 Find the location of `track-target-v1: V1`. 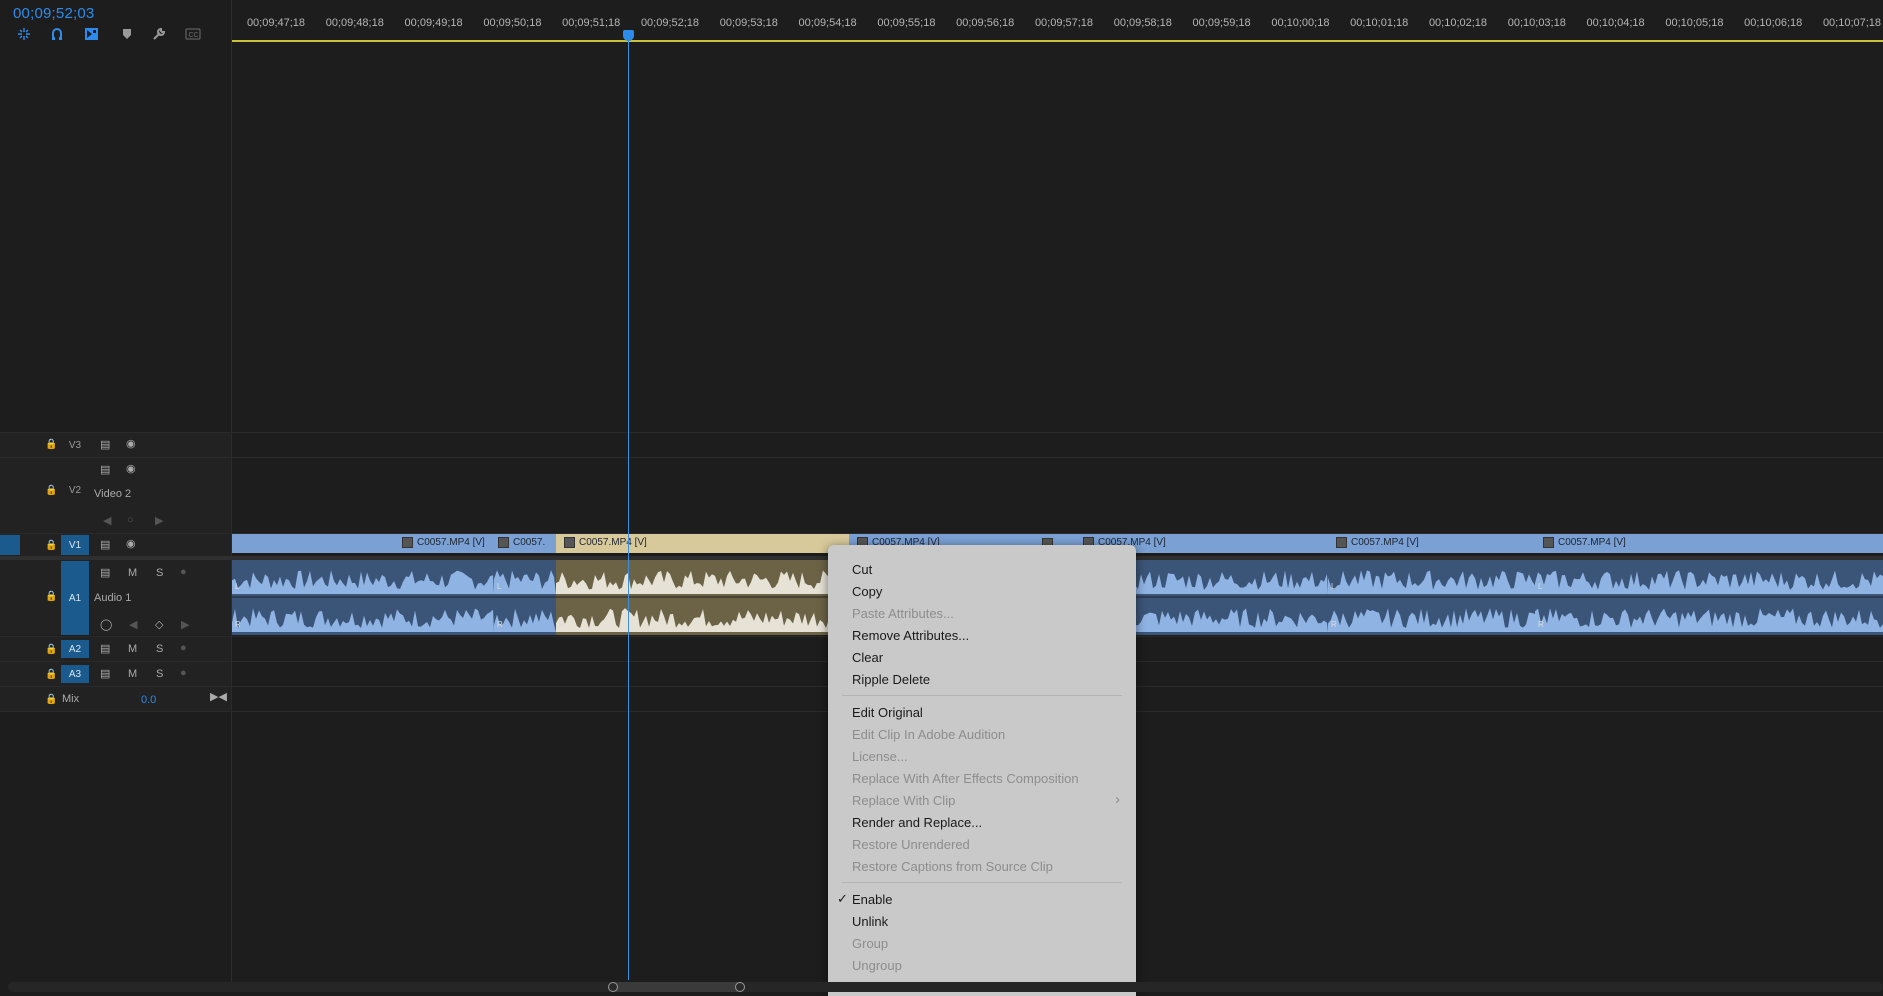

track-target-v1: V1 is located at coordinates (75, 545).